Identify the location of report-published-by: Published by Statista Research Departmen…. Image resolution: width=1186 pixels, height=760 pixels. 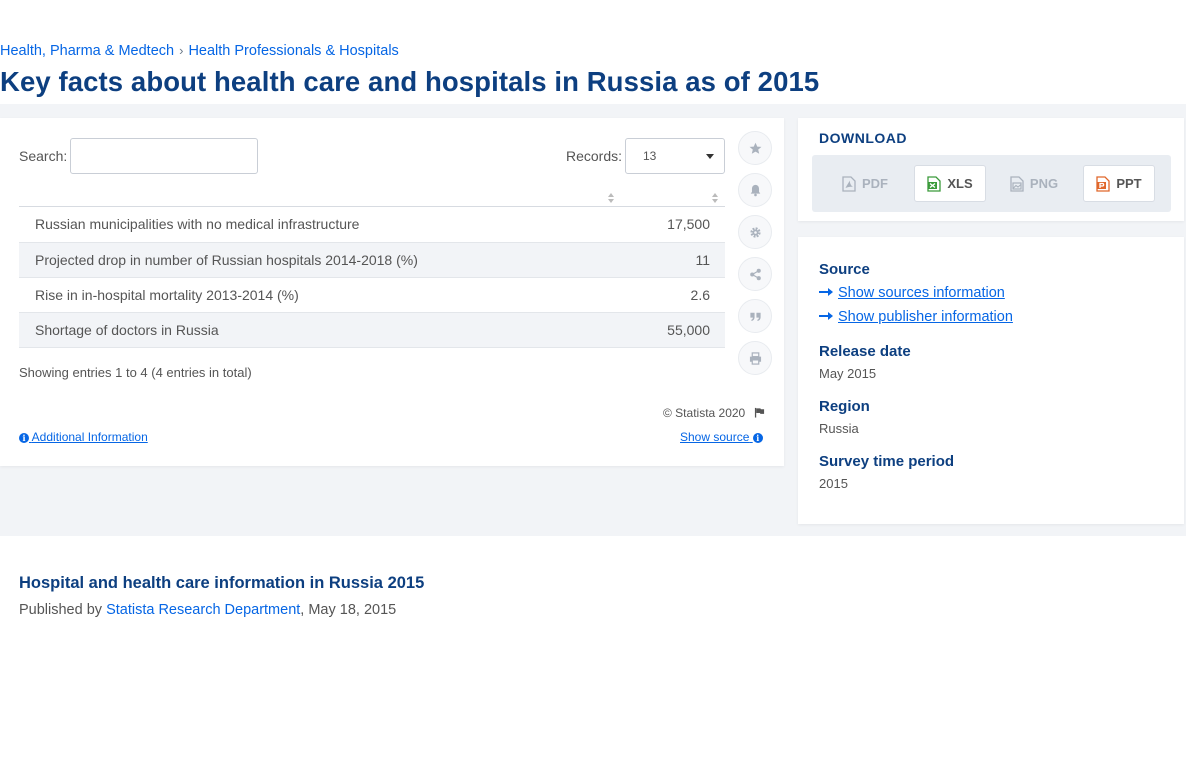
(207, 610).